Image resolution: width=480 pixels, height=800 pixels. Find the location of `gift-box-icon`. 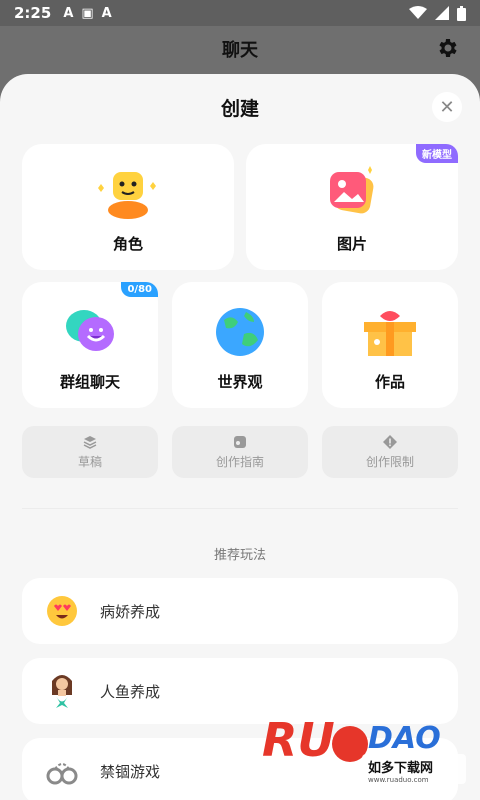

gift-box-icon is located at coordinates (390, 334).